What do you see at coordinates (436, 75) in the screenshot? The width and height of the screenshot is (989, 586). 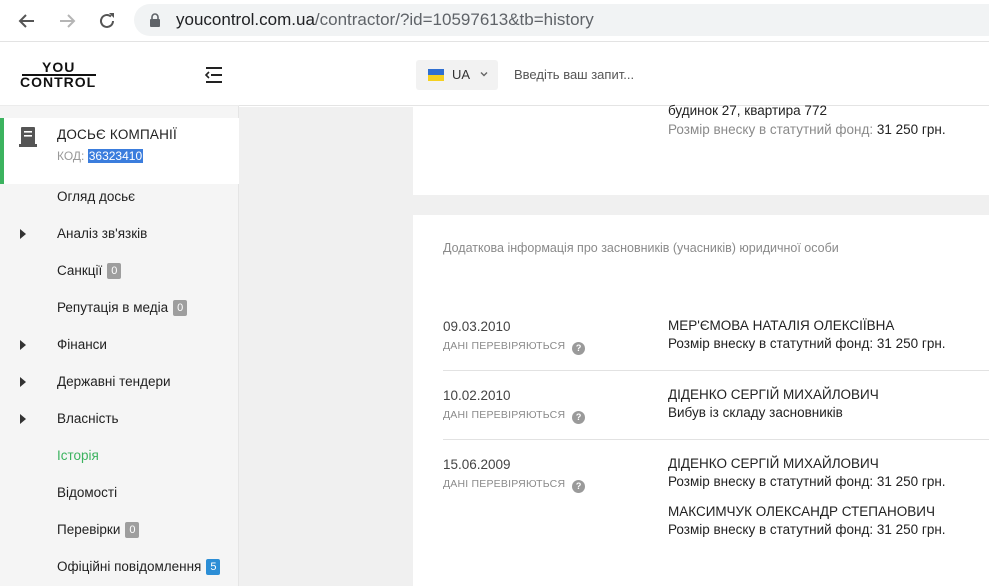 I see `ukraine-flag-icon` at bounding box center [436, 75].